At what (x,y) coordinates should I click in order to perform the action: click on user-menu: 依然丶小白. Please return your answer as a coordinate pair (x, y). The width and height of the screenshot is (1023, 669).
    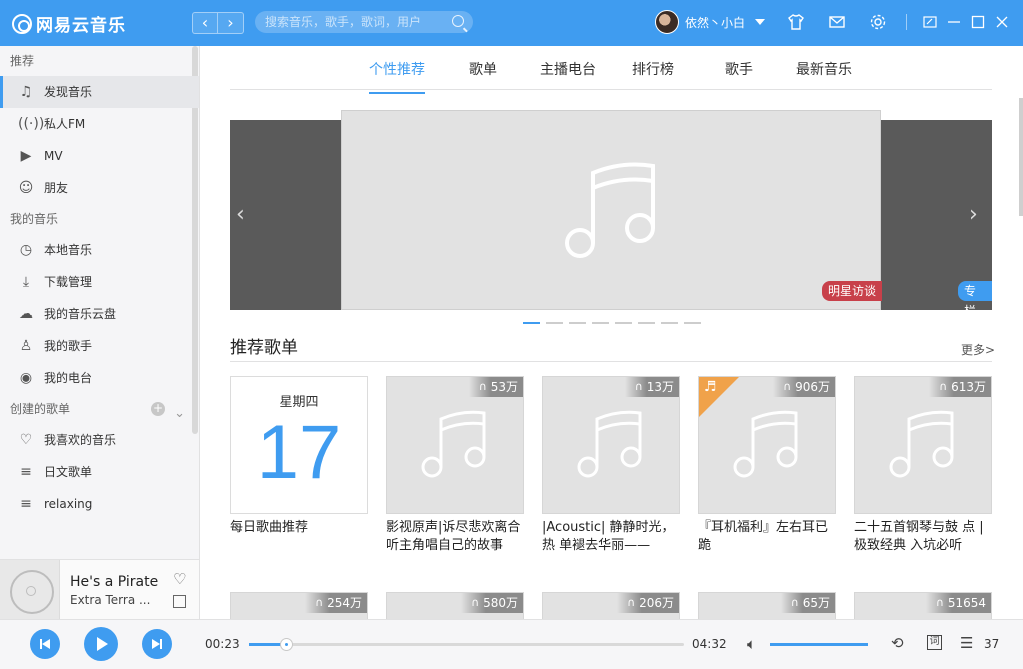
    Looking at the image, I should click on (710, 22).